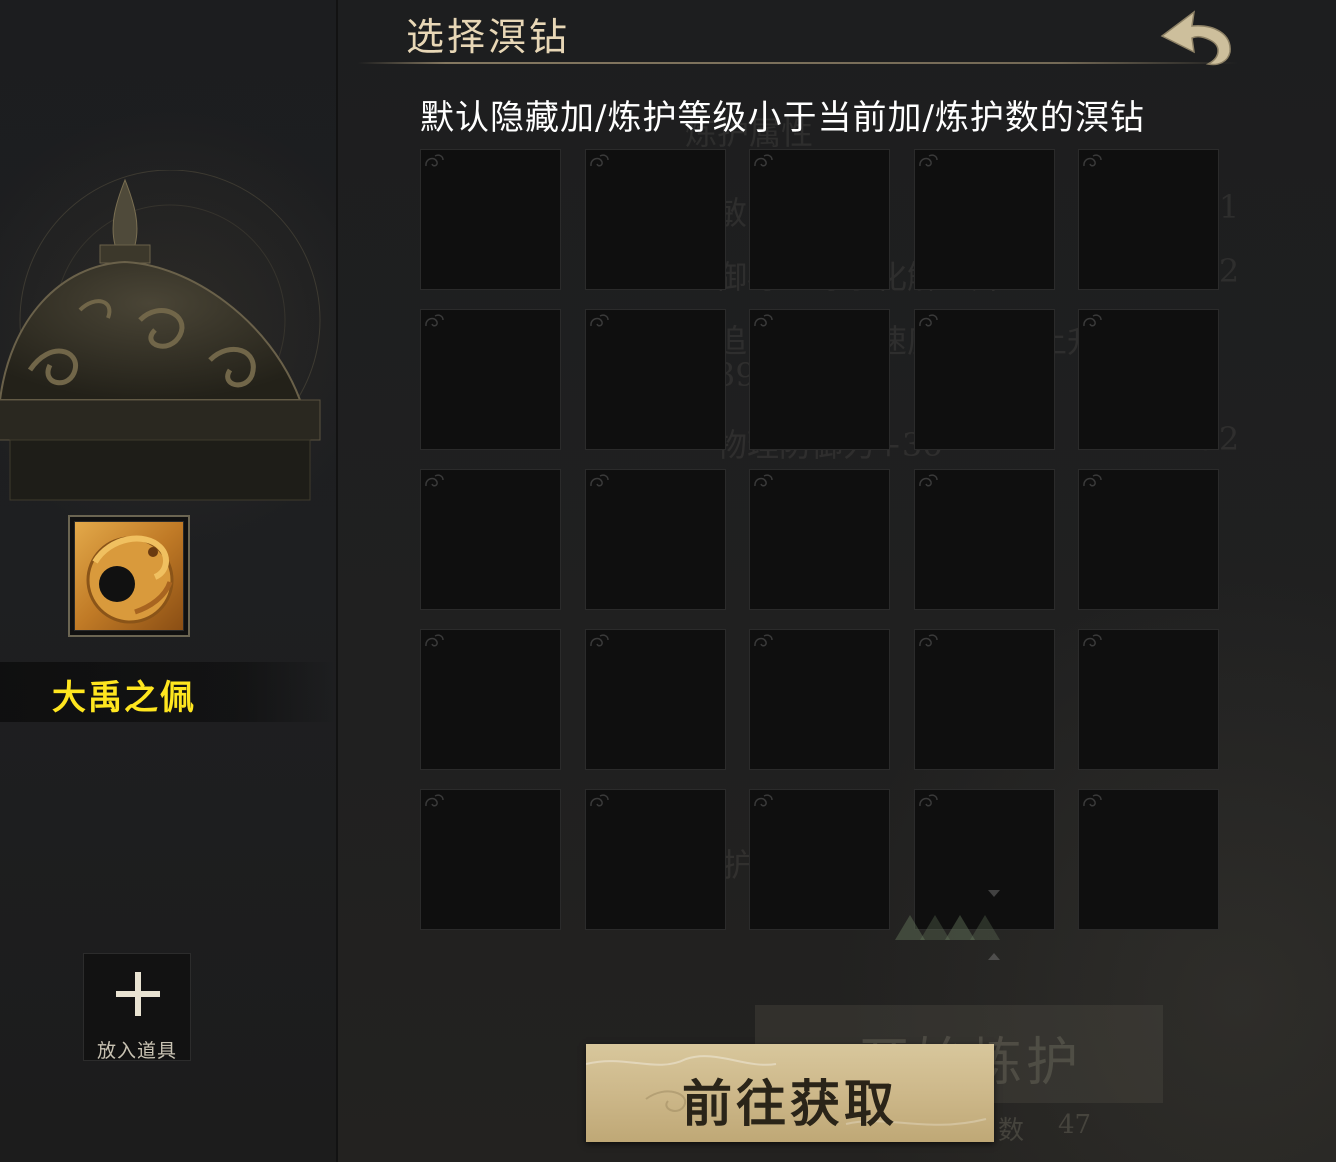 The image size is (1336, 1162). Describe the element at coordinates (1011, 1131) in the screenshot. I see `ghost-count-label: 数` at that location.